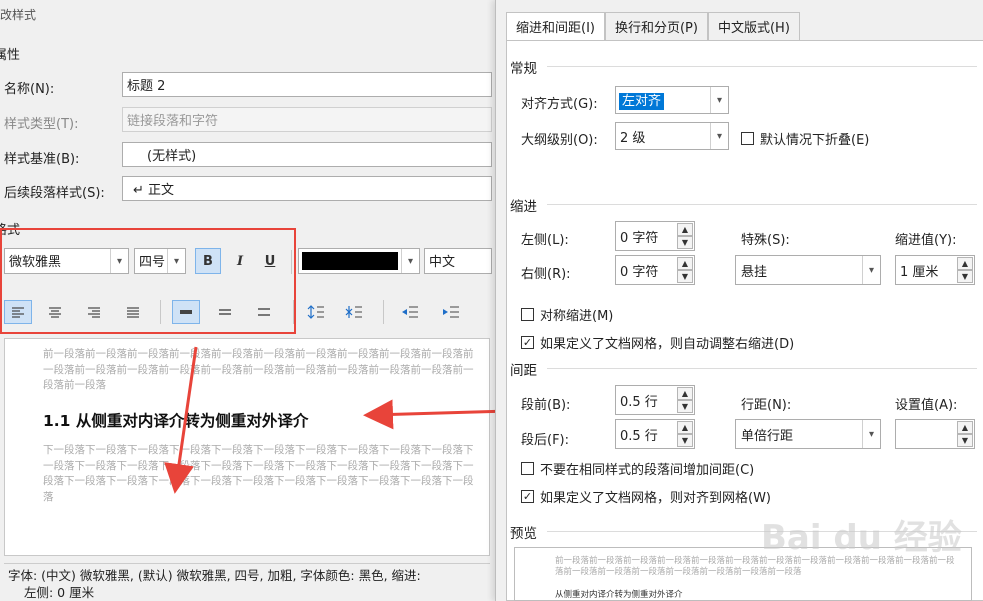 The width and height of the screenshot is (983, 601). What do you see at coordinates (567, 314) in the screenshot?
I see `mirror-indents-checkbox: 对称缩进(M)` at bounding box center [567, 314].